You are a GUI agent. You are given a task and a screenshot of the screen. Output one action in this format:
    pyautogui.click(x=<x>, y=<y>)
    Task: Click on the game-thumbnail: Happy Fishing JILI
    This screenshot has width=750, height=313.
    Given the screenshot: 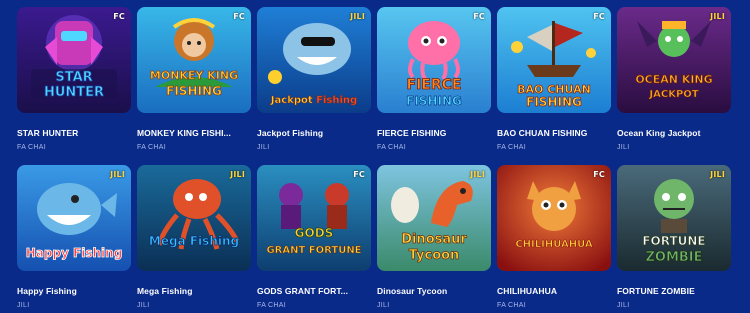 What is the action you would take?
    pyautogui.click(x=74, y=218)
    